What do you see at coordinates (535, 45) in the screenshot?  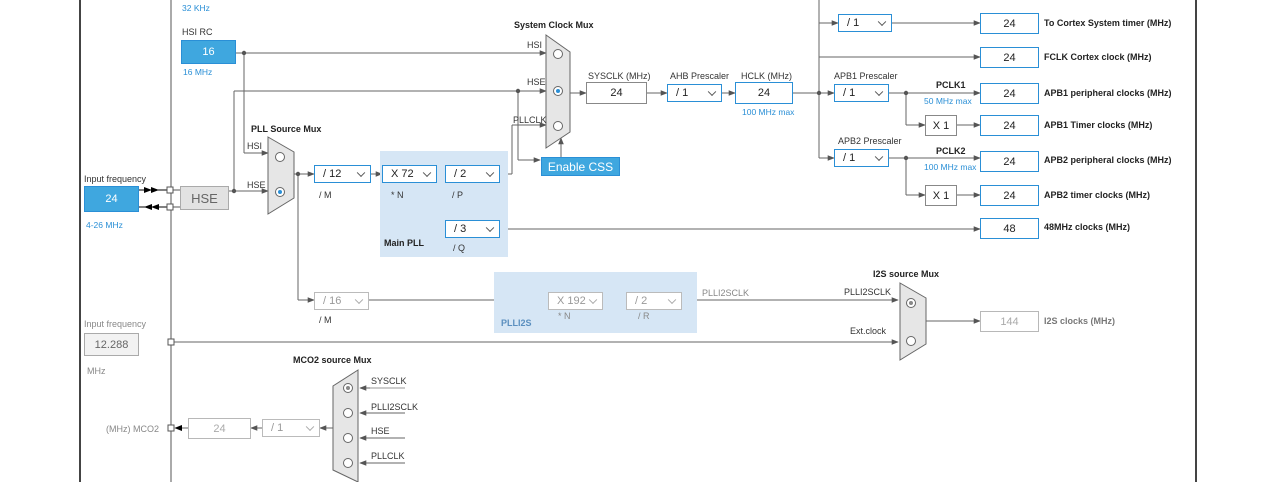 I see `sys-mux-hsi-label: HSI` at bounding box center [535, 45].